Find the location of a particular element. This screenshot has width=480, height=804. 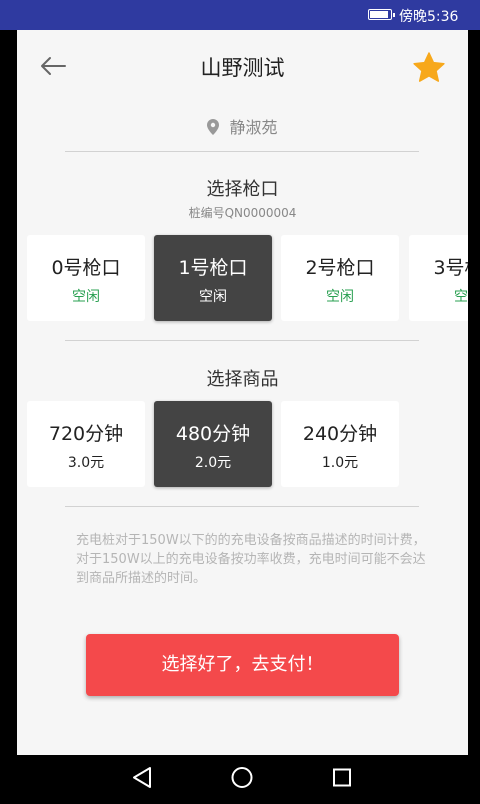

gun-card-1: 1号枪口 空闲 is located at coordinates (213, 278).